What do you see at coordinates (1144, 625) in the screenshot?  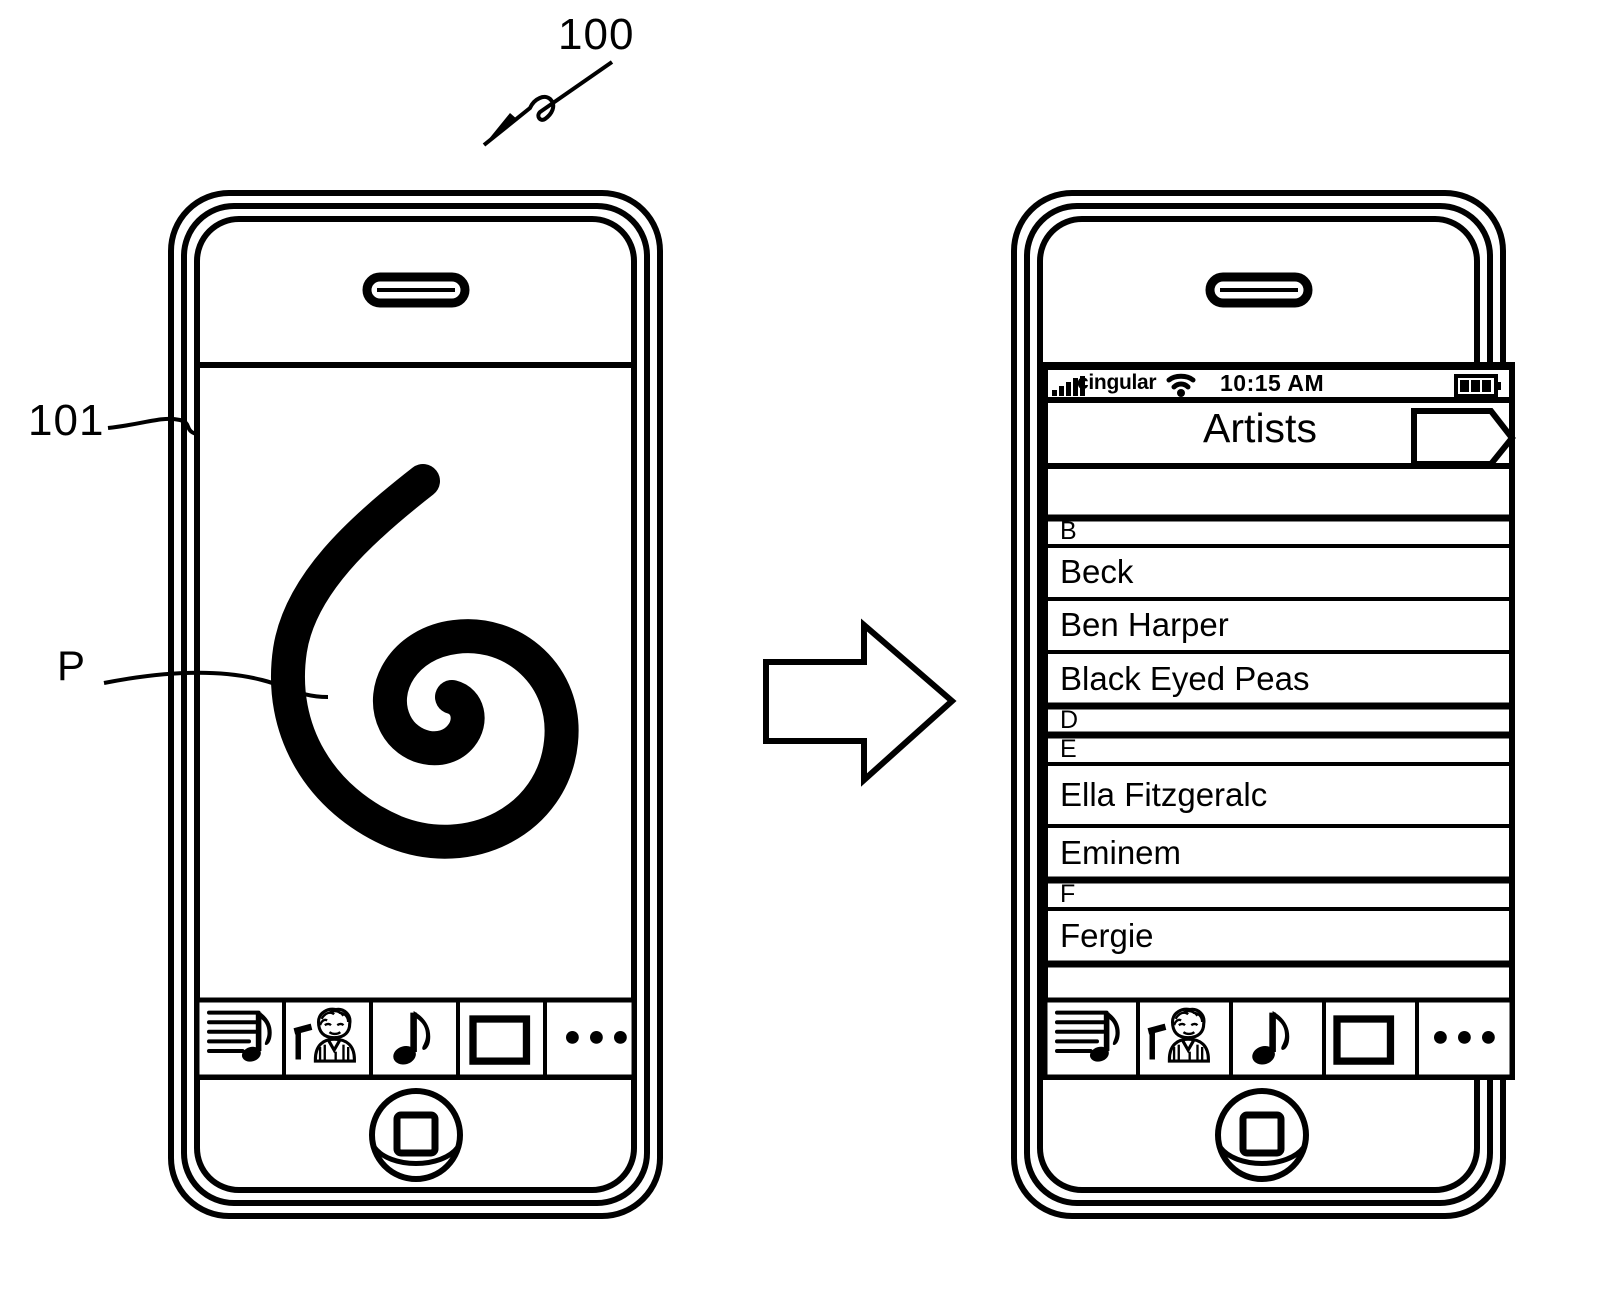 I see `list-item: Ben Harper` at bounding box center [1144, 625].